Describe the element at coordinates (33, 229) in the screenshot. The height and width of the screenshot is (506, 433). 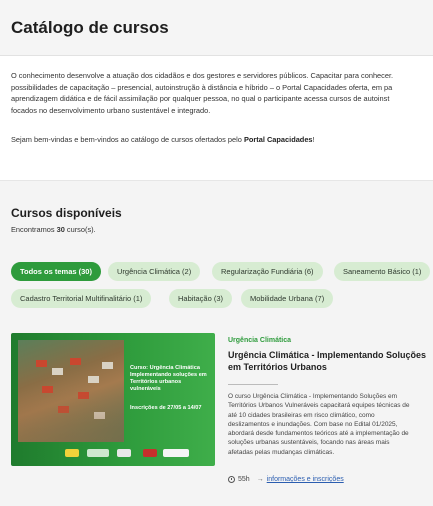
I see `results-prefix: Encontramos` at that location.